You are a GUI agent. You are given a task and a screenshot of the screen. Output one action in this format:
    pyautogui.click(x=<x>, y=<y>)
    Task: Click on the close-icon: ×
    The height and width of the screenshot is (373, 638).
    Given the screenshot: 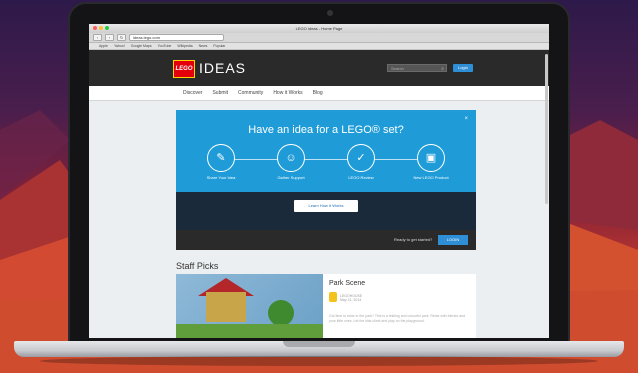 What is the action you would take?
    pyautogui.click(x=466, y=119)
    